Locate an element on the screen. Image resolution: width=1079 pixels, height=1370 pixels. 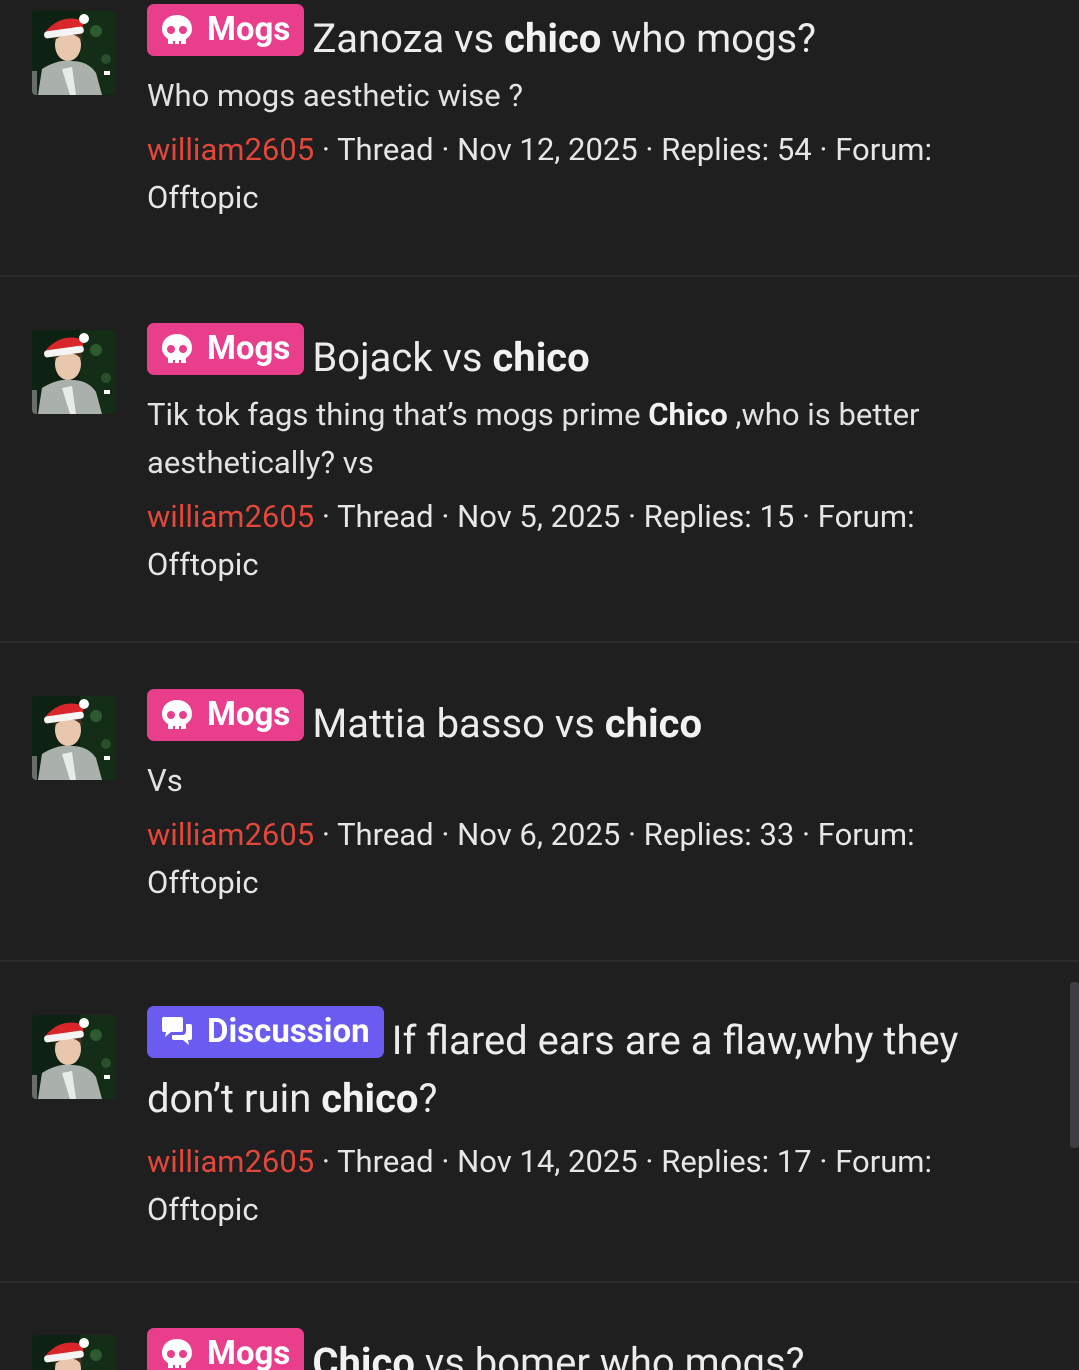
title-text: Mattia basso vs chico is located at coordinates (507, 723).